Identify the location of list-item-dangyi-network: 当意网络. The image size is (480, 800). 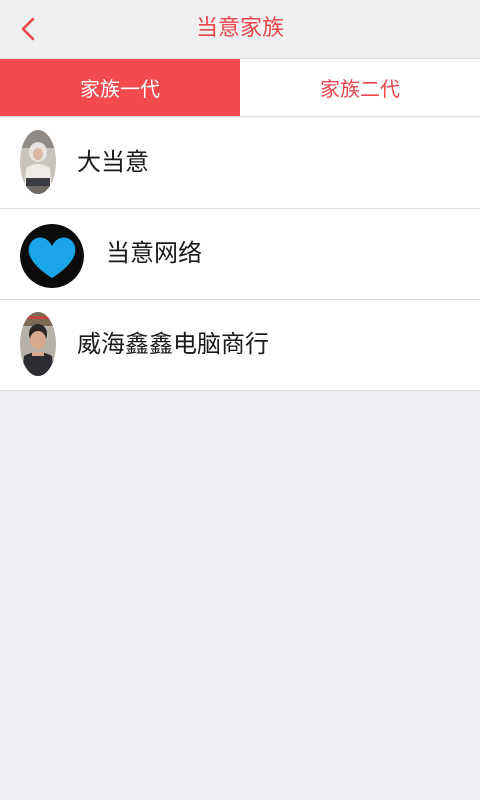
(240, 254).